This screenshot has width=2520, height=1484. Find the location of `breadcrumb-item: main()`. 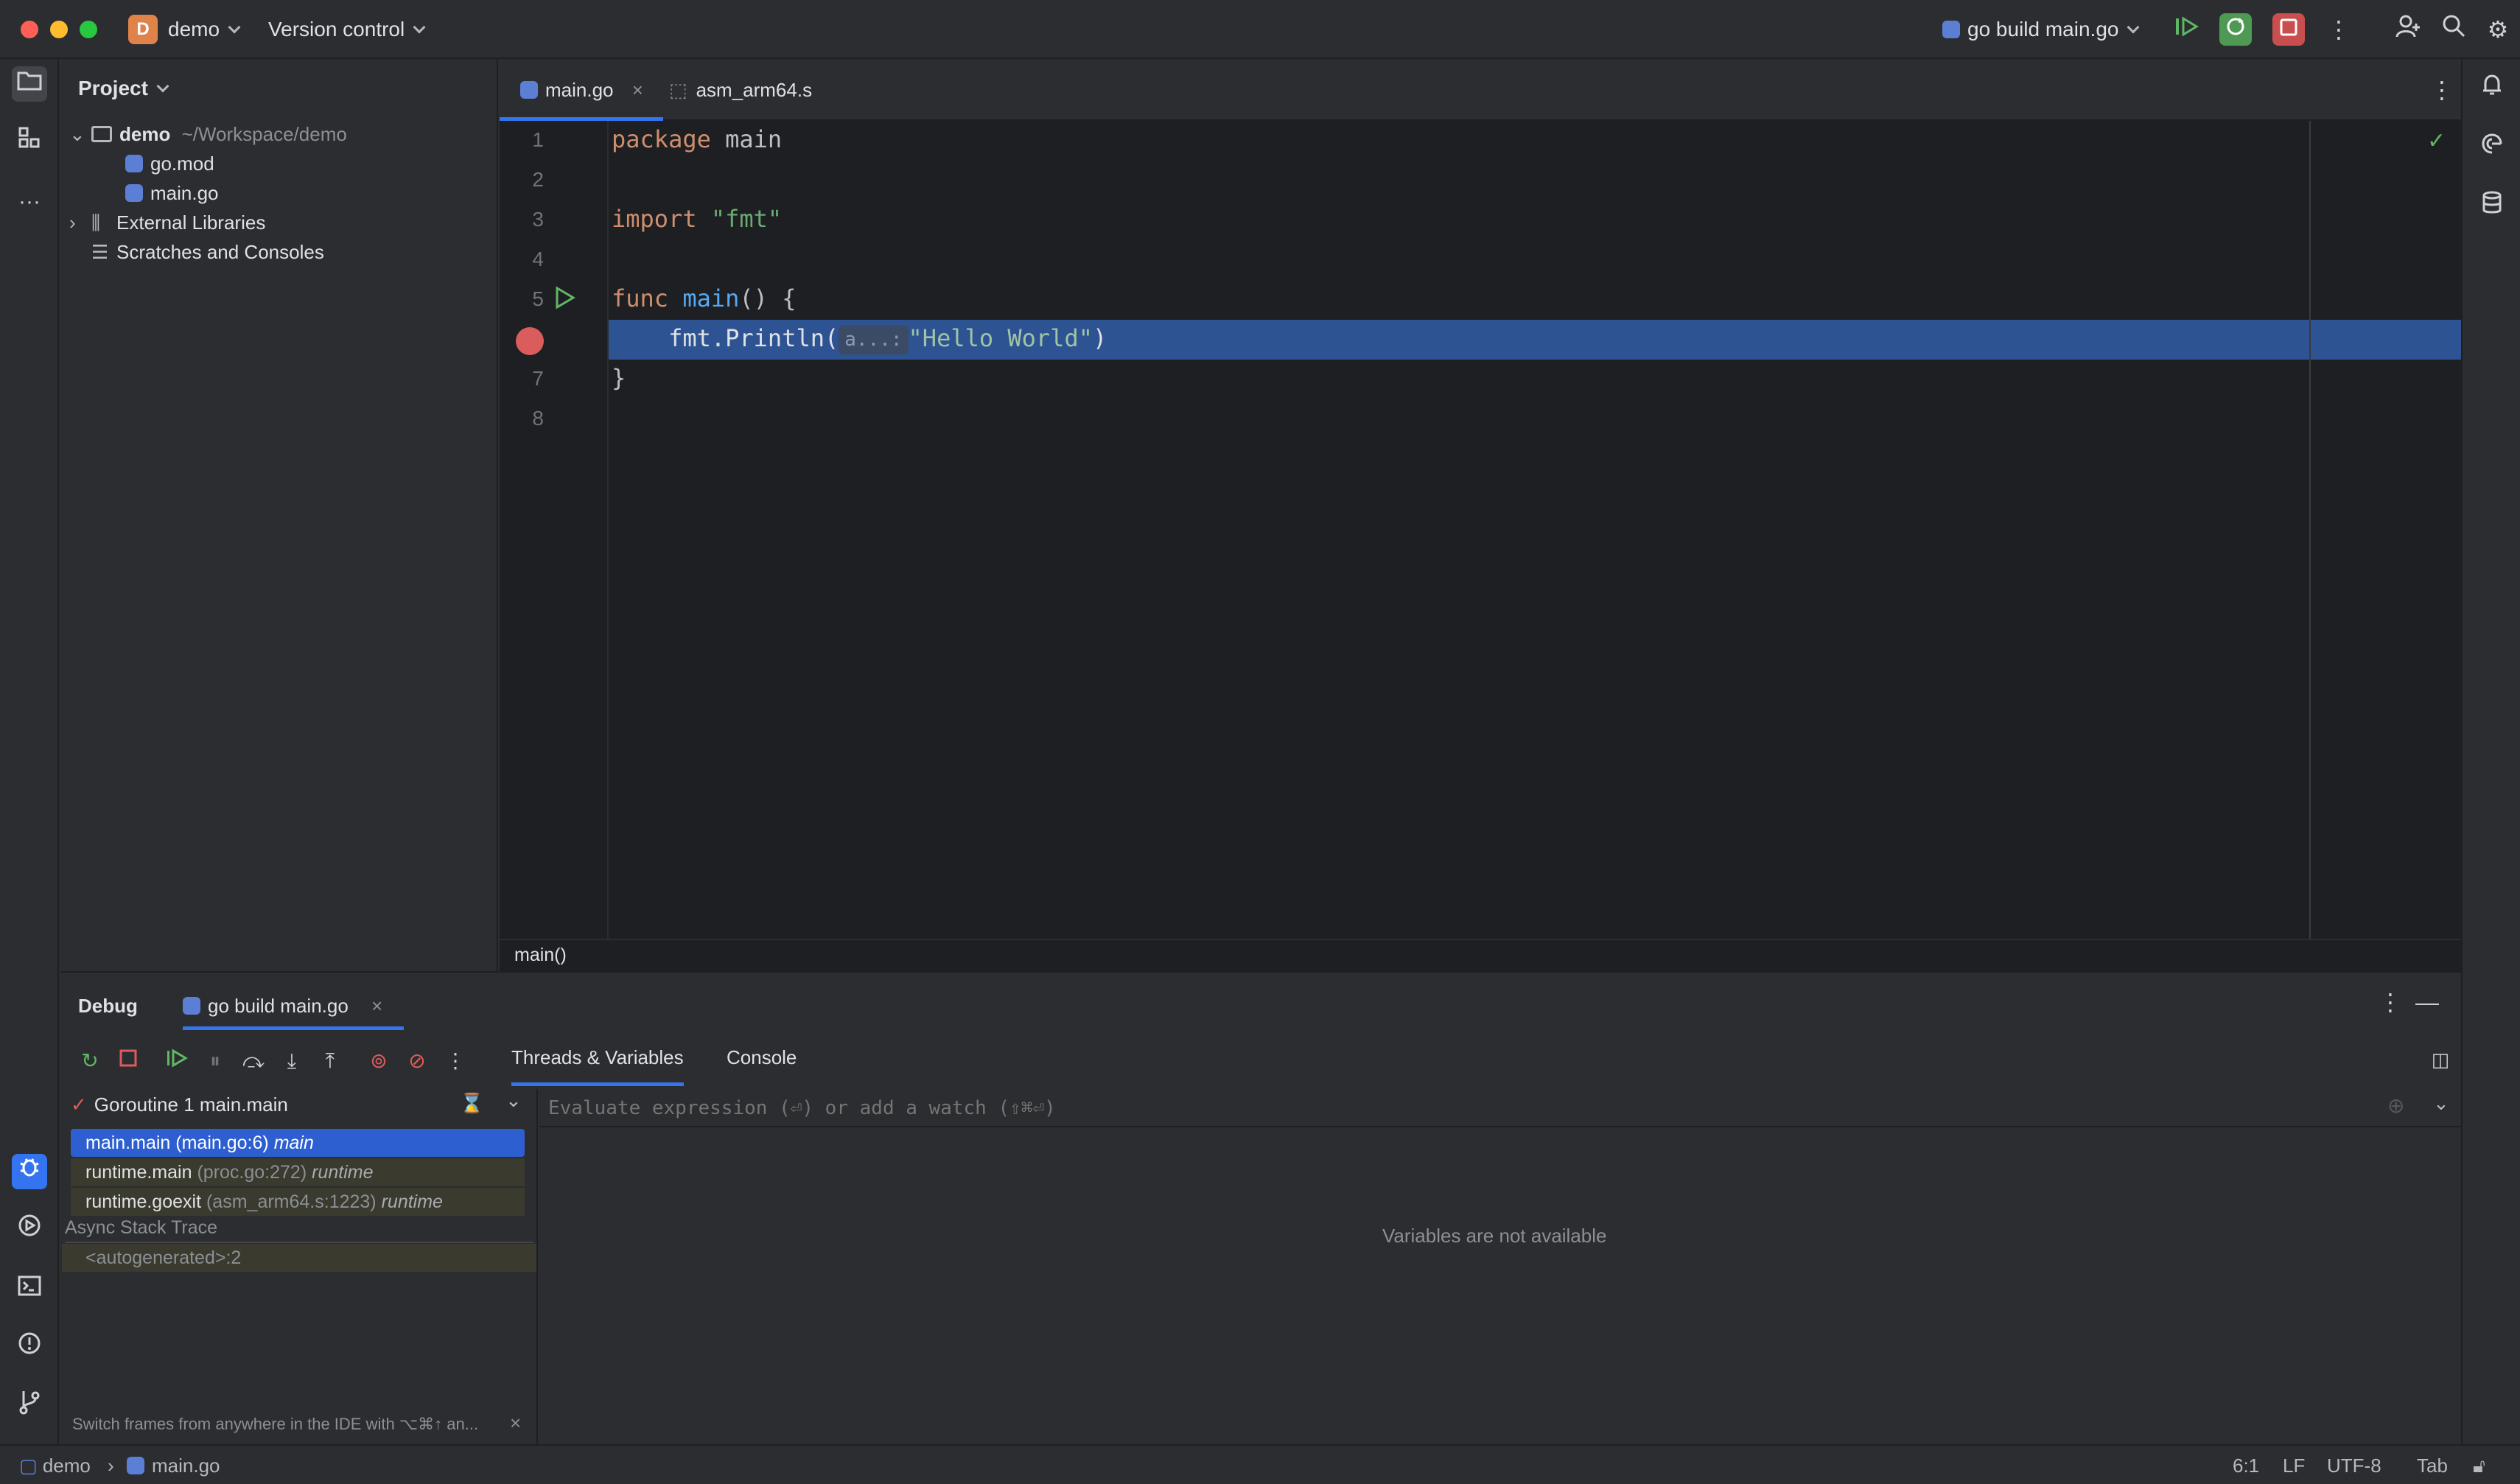

breadcrumb-item: main() is located at coordinates (540, 955).